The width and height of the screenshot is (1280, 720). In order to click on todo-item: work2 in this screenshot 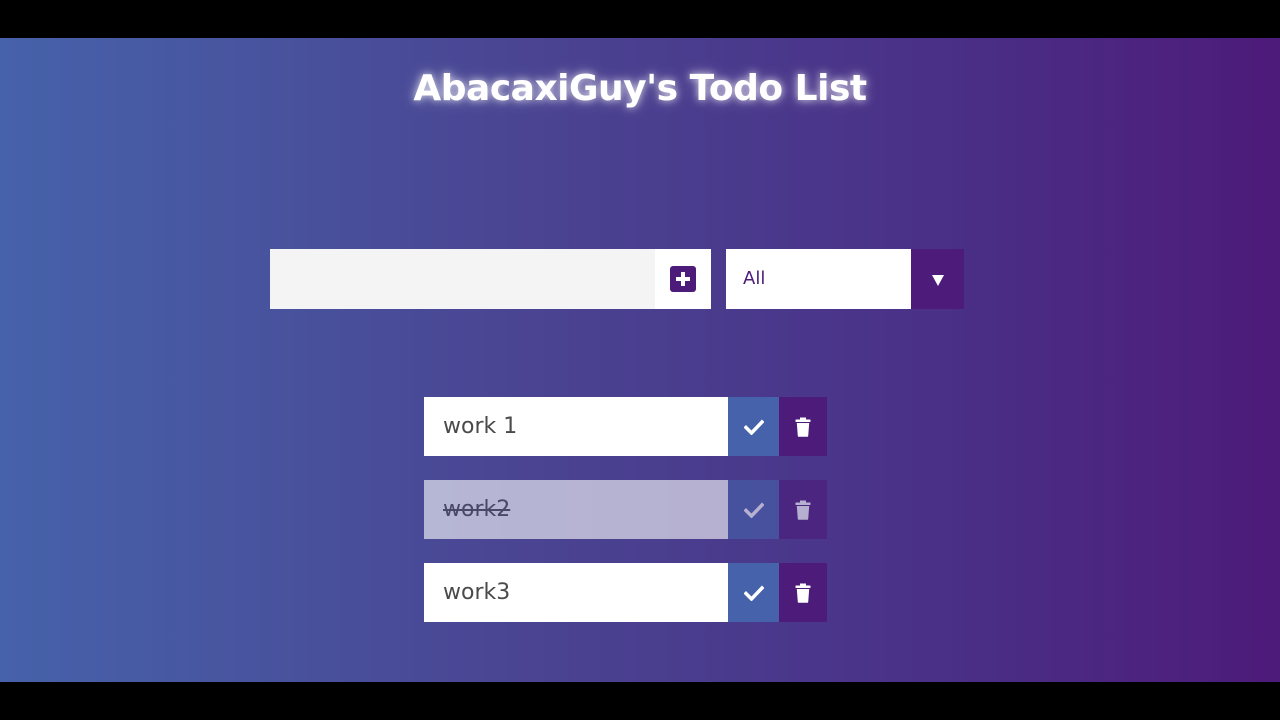, I will do `click(625, 509)`.